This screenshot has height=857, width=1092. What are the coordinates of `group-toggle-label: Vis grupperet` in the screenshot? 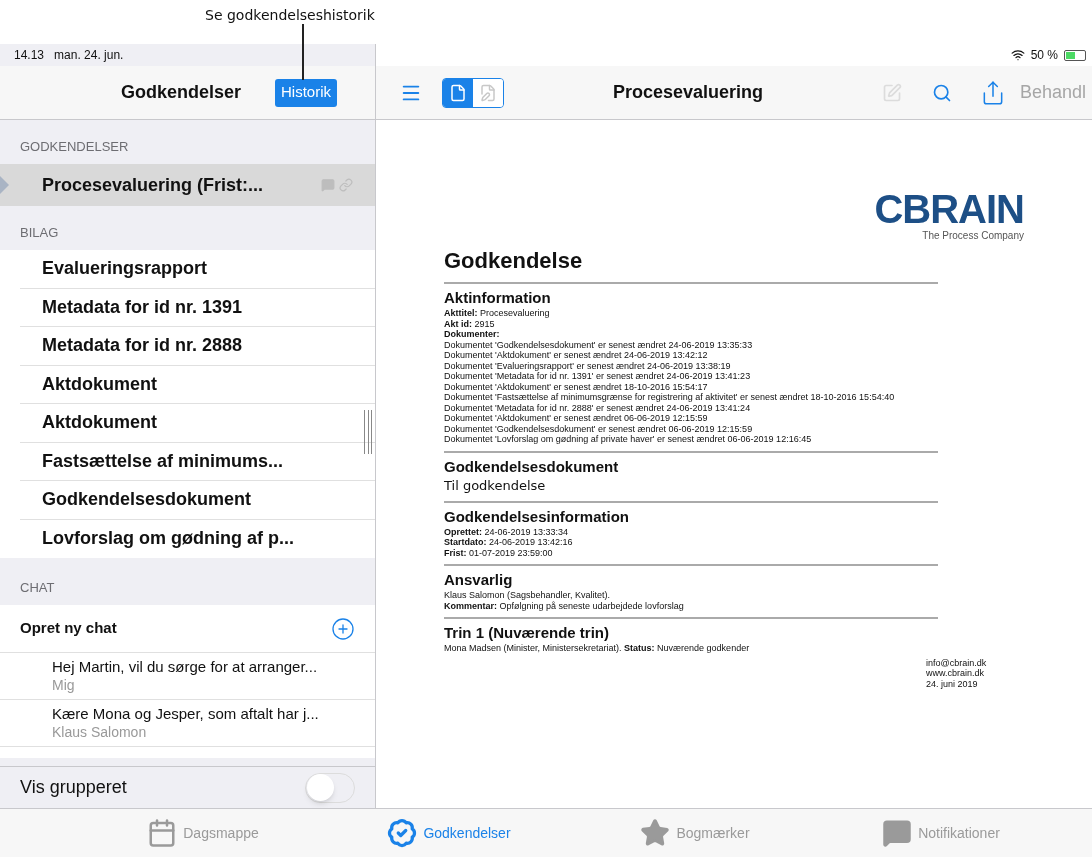 It's located at (73, 787).